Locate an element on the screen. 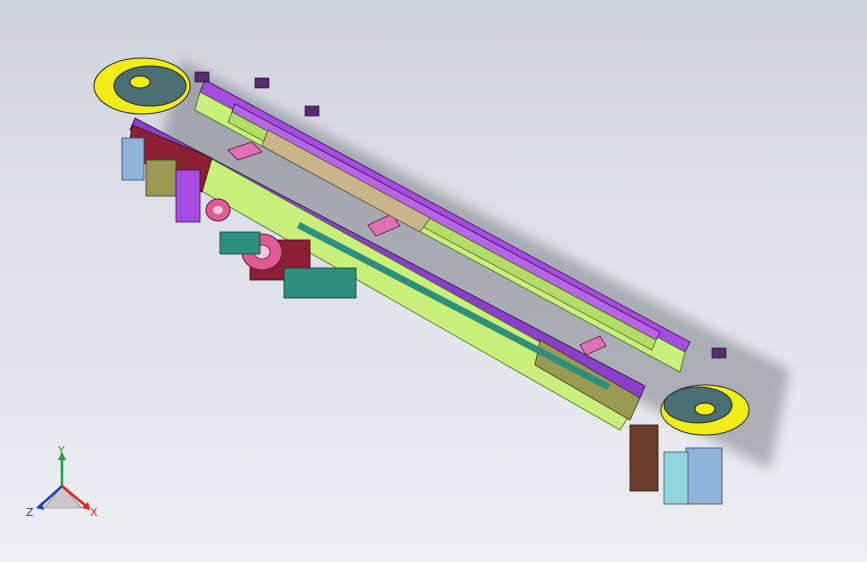 Image resolution: width=867 pixels, height=562 pixels. right-end-pulley is located at coordinates (705, 410).